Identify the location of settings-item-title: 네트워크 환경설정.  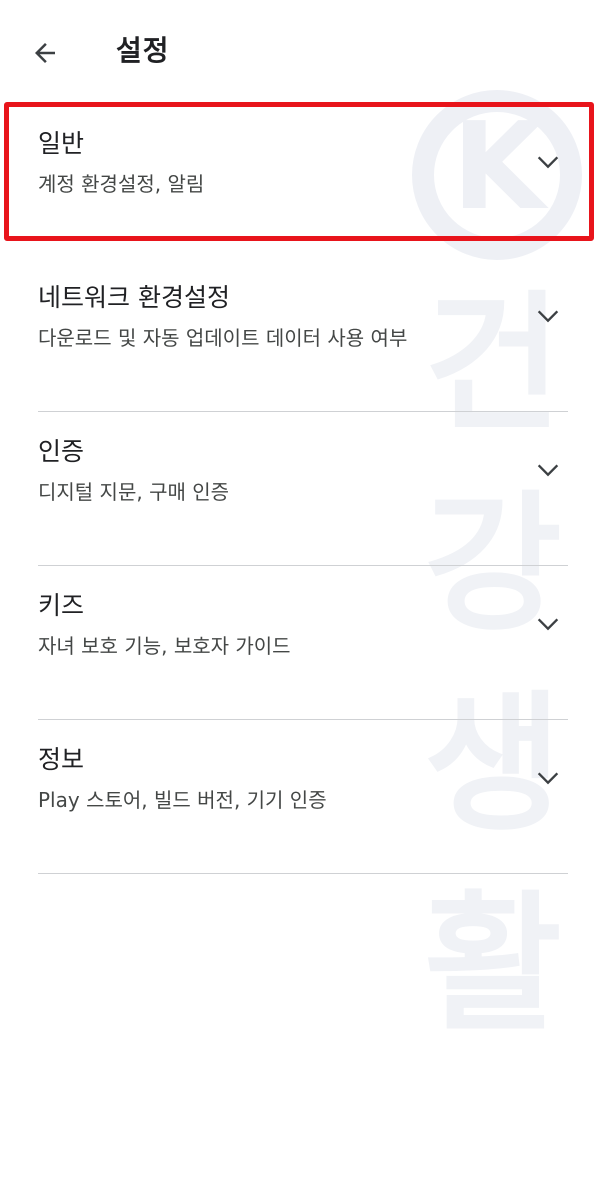
(134, 297).